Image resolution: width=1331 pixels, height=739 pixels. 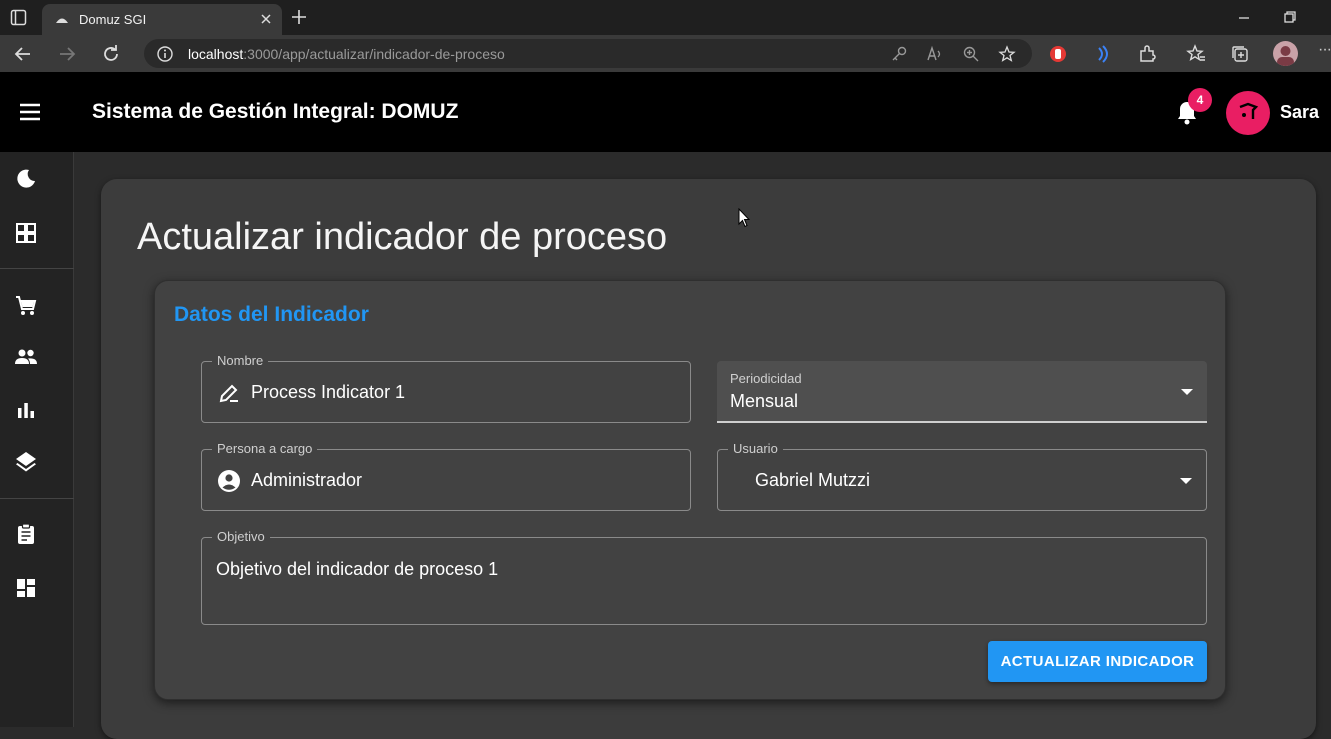 I want to click on update-indicator-button: ACTUALIZAR INDICADOR, so click(x=1097, y=661).